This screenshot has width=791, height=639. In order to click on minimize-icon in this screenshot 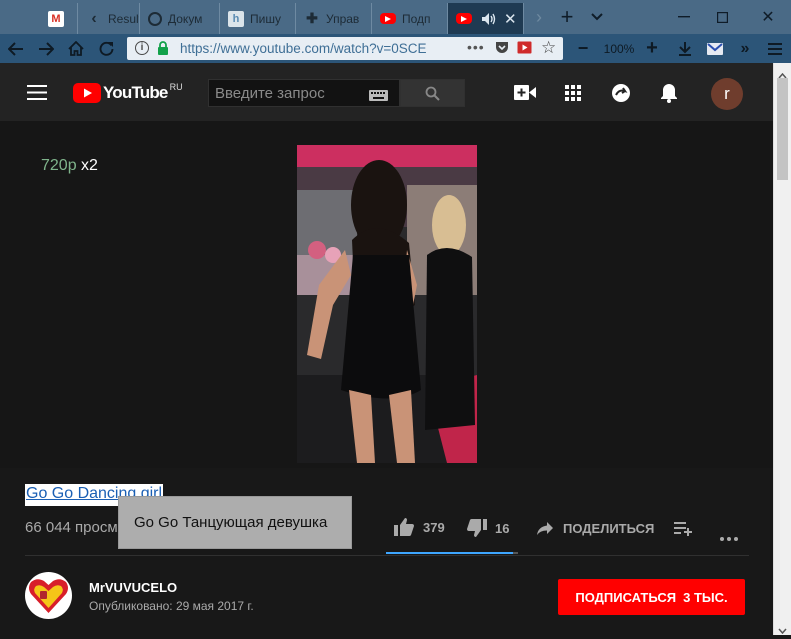, I will do `click(684, 17)`.